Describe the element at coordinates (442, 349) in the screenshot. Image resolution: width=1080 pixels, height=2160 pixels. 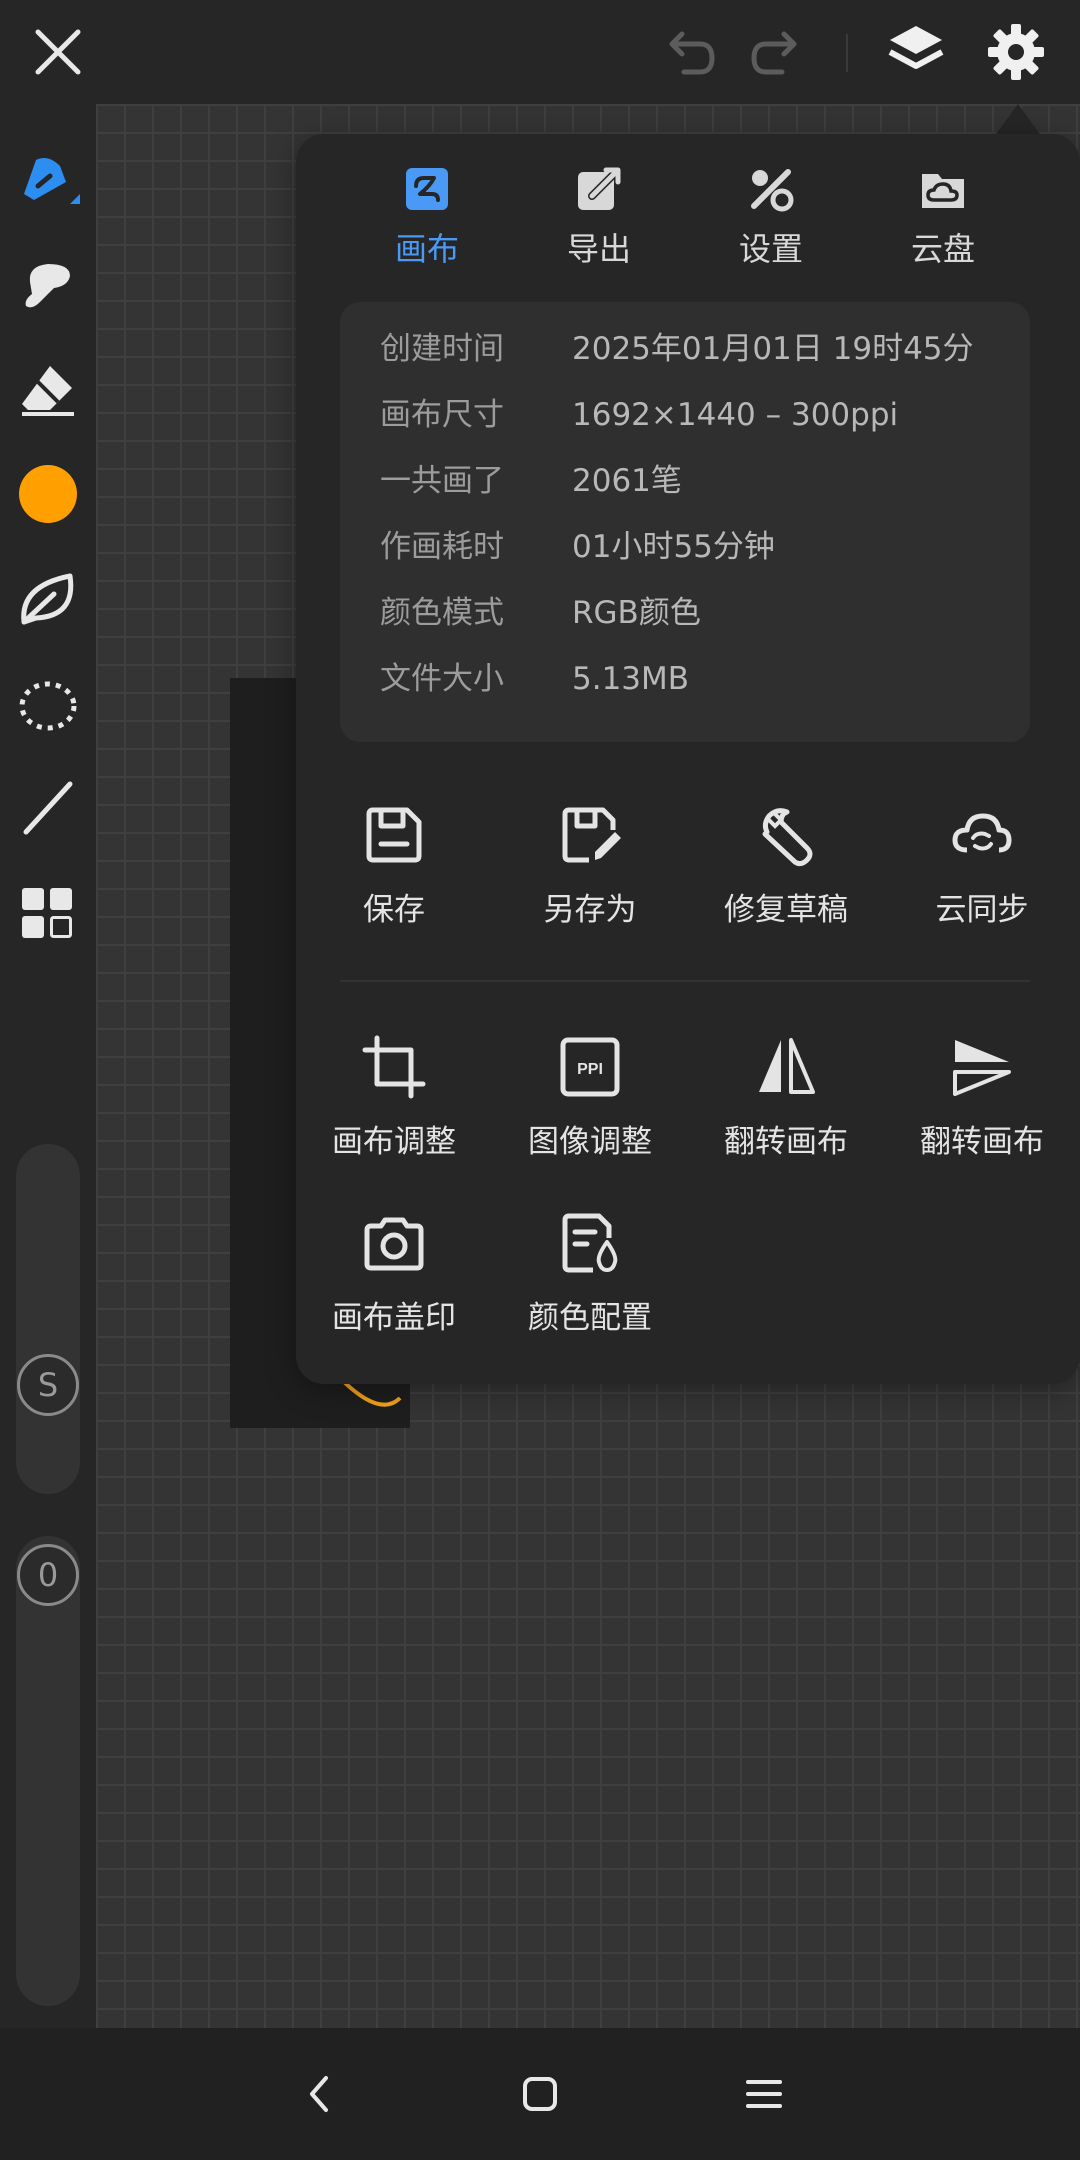
I see `info-label: 创建时间` at that location.